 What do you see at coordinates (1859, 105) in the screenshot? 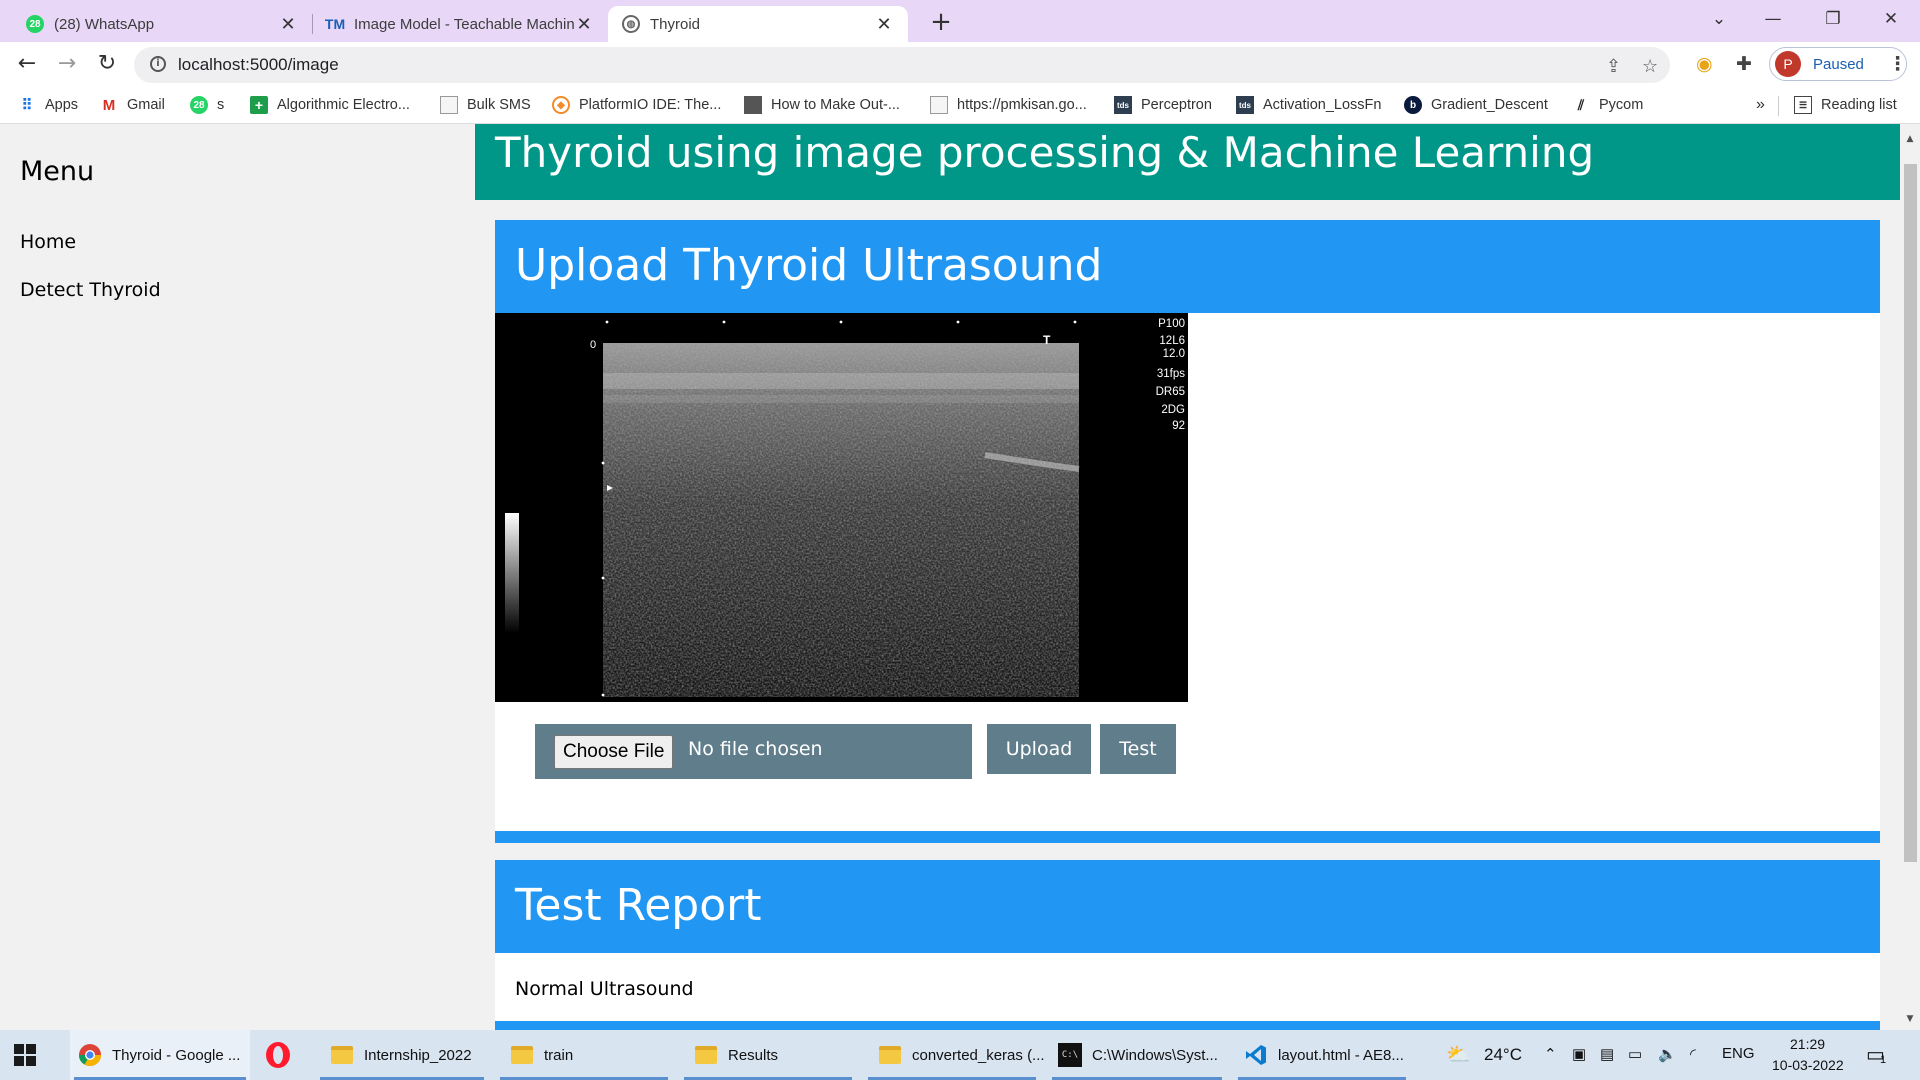
I see `reading-list-label: Reading list` at bounding box center [1859, 105].